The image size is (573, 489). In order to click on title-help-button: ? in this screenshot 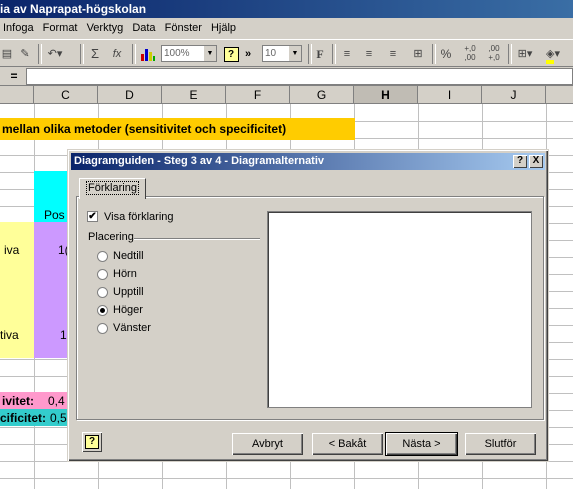, I will do `click(520, 161)`.